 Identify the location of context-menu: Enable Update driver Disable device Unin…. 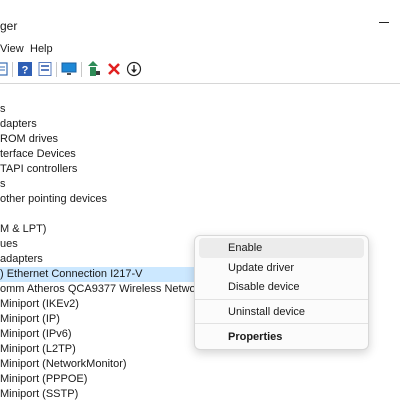
(281, 292).